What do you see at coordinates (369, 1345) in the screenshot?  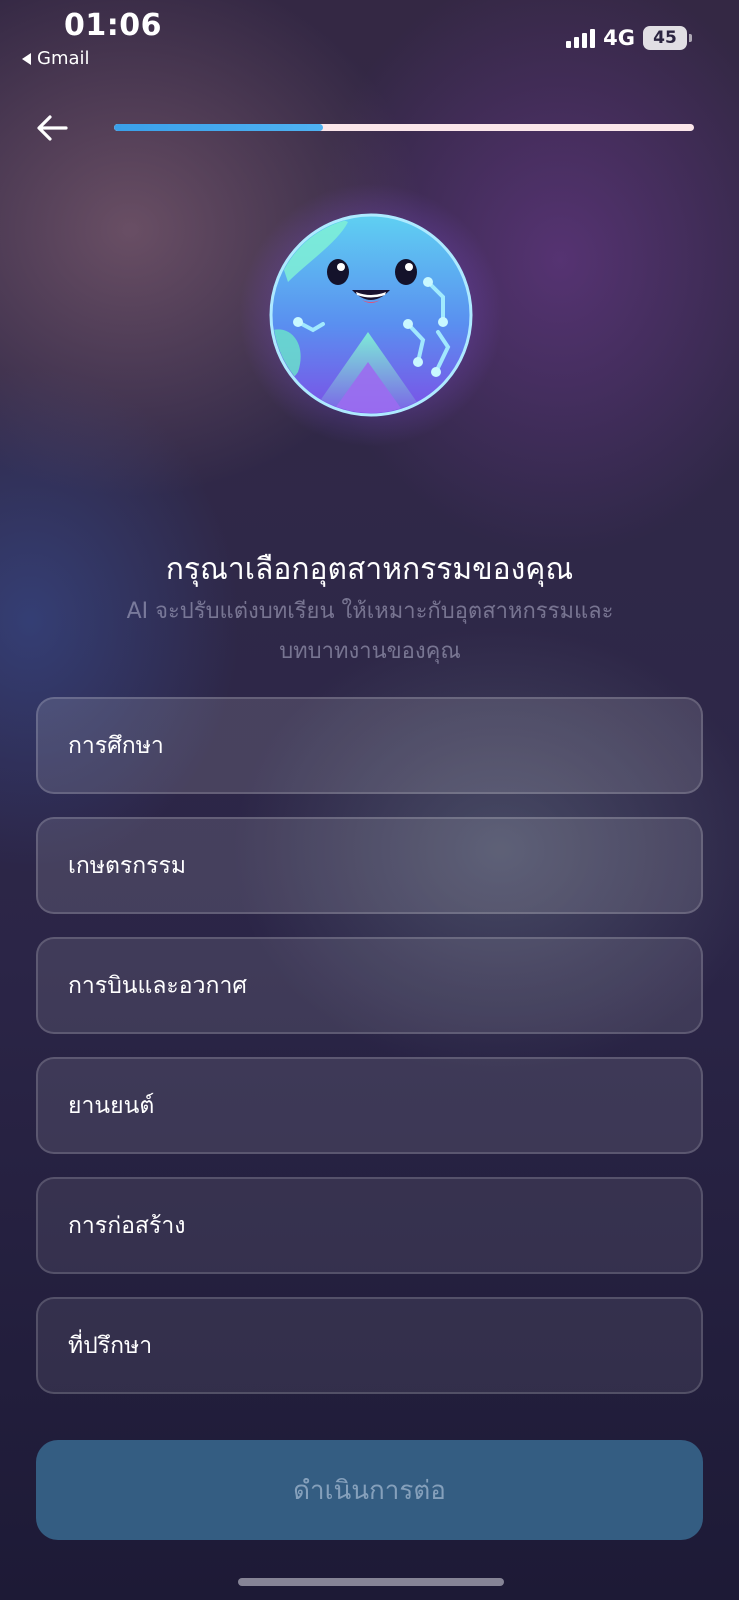 I see `option-consulting: ที่ปรึกษา` at bounding box center [369, 1345].